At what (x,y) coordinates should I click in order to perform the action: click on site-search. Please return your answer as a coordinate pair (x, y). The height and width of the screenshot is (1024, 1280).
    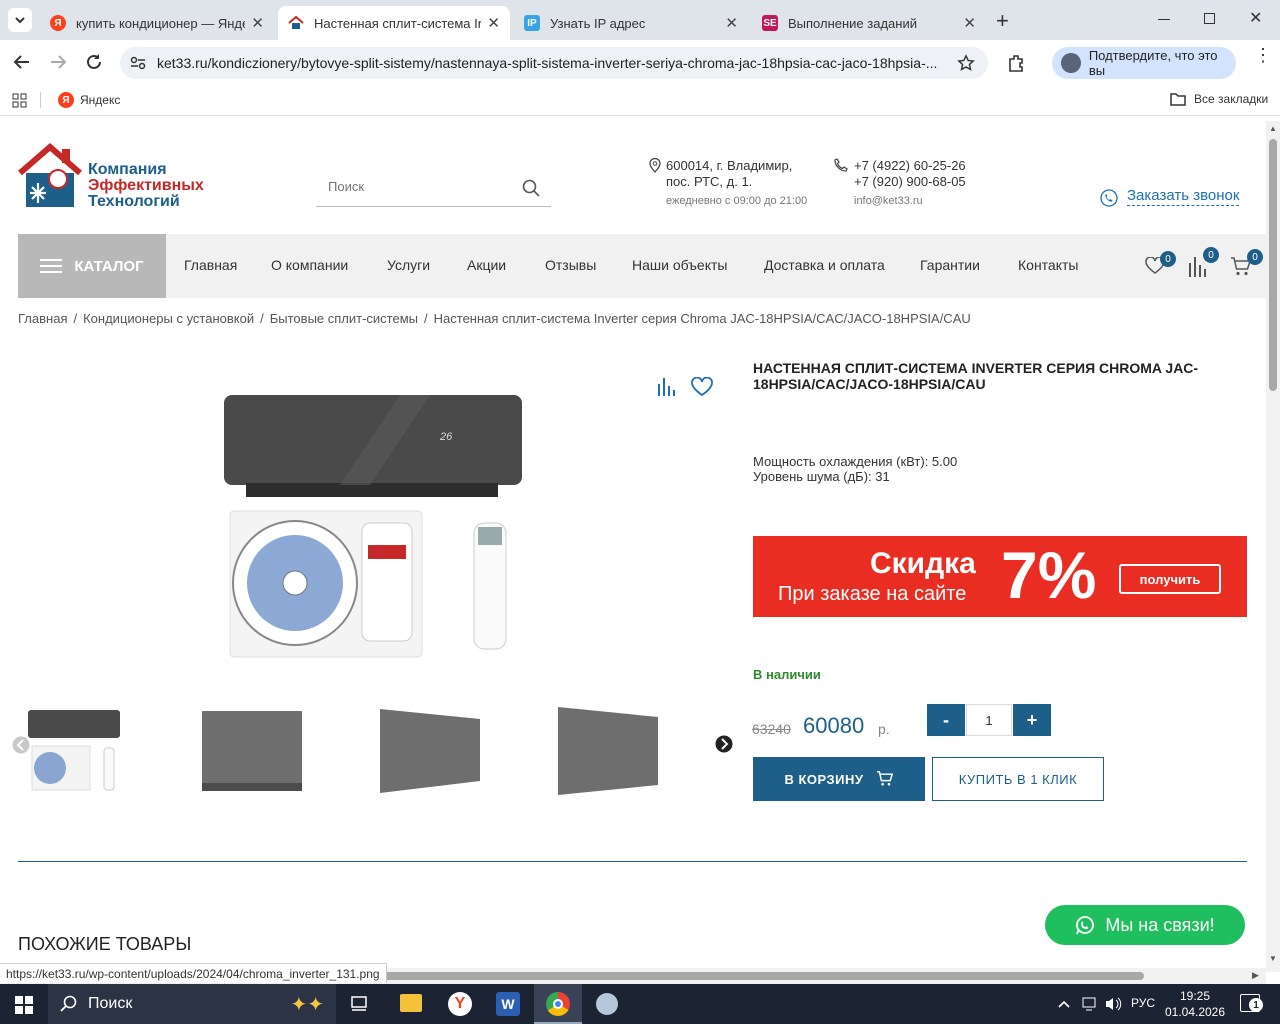
    Looking at the image, I should click on (433, 190).